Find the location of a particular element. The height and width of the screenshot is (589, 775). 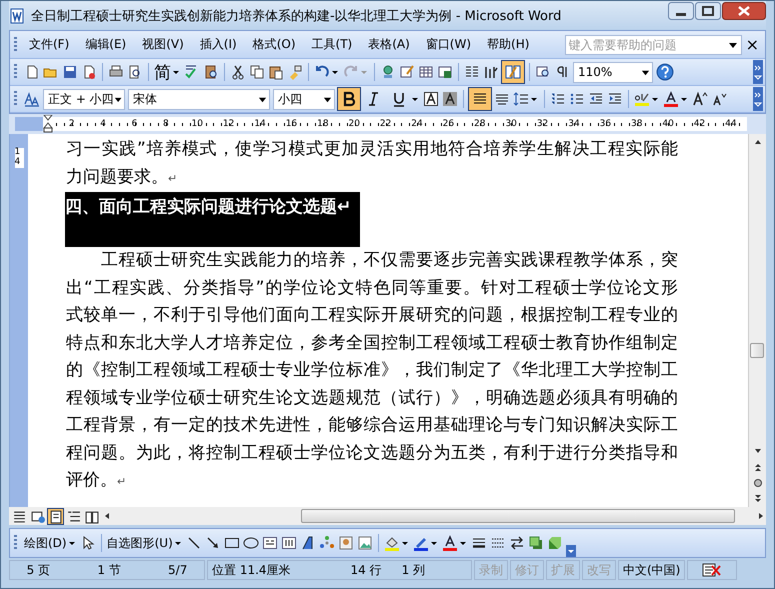

grow-font-icon is located at coordinates (700, 99).